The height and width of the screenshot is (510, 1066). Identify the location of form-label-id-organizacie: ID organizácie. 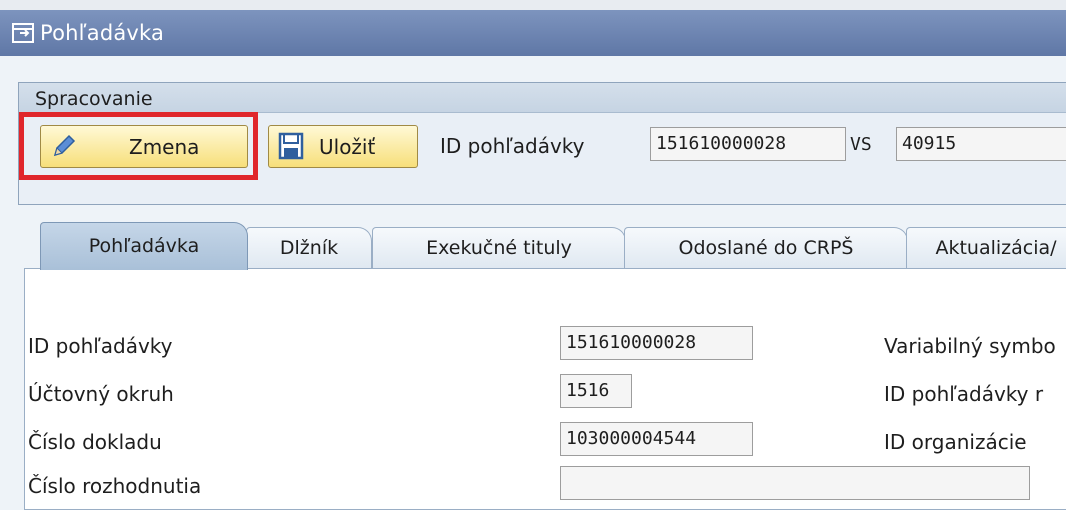
(955, 442).